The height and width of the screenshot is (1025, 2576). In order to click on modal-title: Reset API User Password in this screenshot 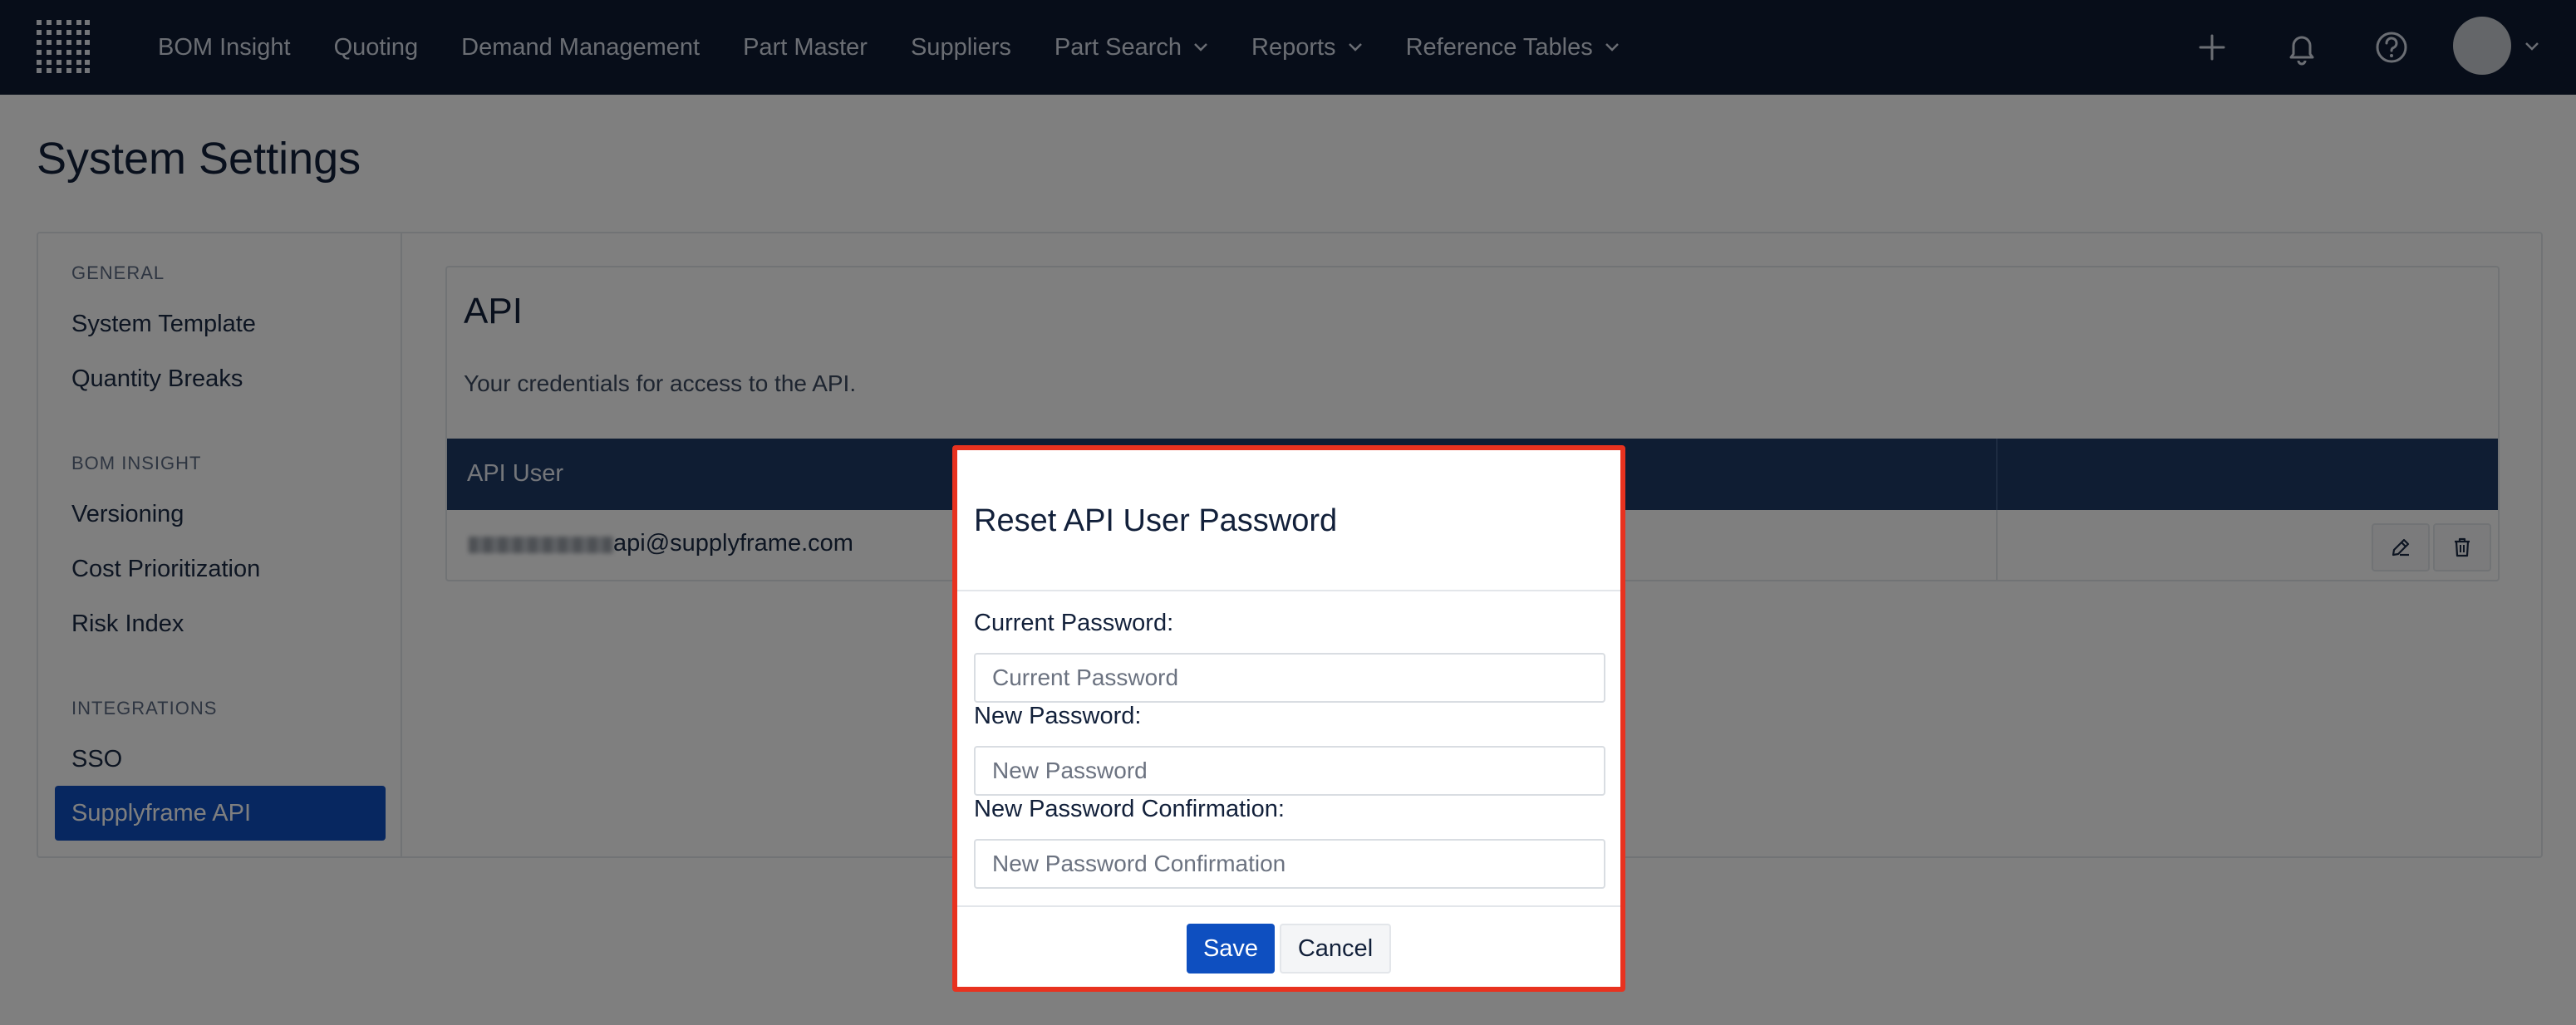, I will do `click(1156, 520)`.